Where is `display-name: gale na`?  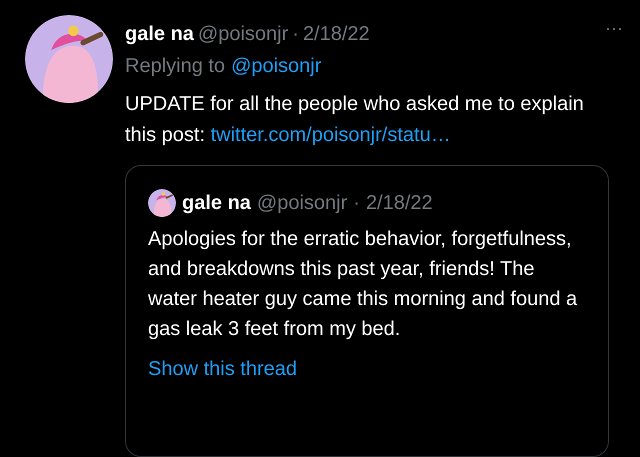
display-name: gale na is located at coordinates (159, 34).